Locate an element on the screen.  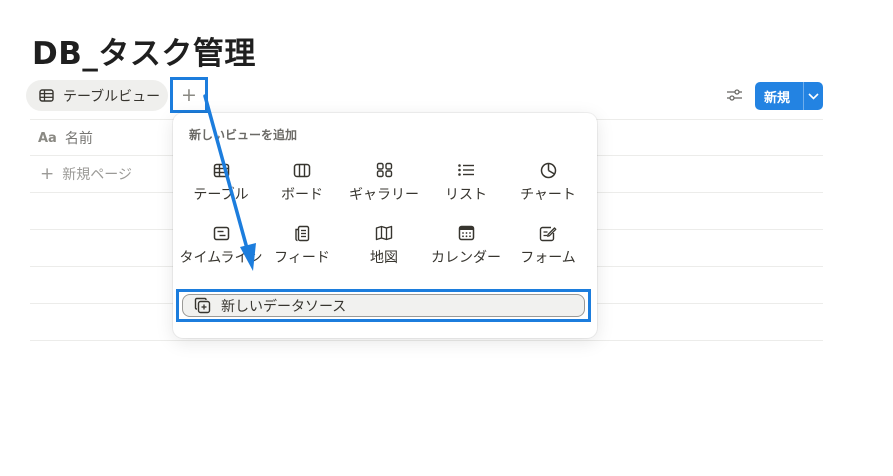
view-option-calendar: カレンダー is located at coordinates (466, 248).